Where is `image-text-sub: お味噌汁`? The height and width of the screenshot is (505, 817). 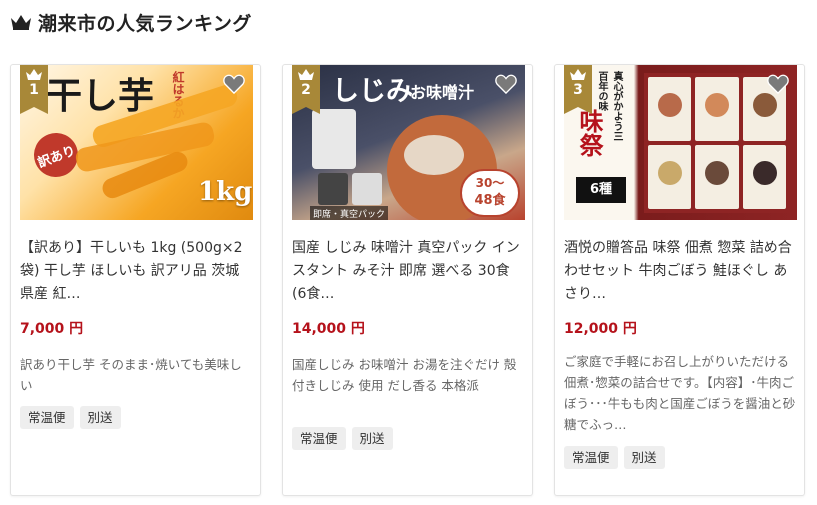
image-text-sub: お味噌汁 is located at coordinates (442, 92).